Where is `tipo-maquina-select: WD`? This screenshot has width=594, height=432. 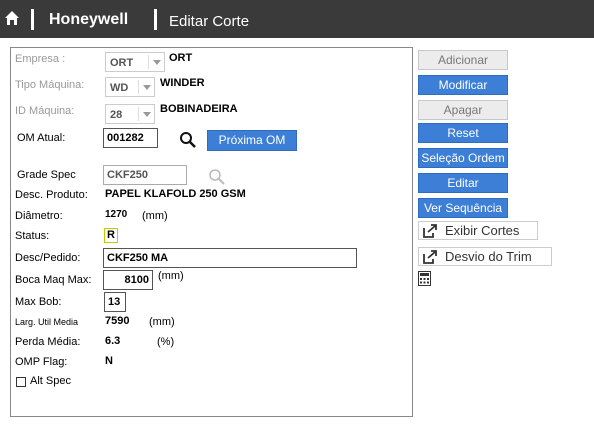
tipo-maquina-select: WD is located at coordinates (130, 87).